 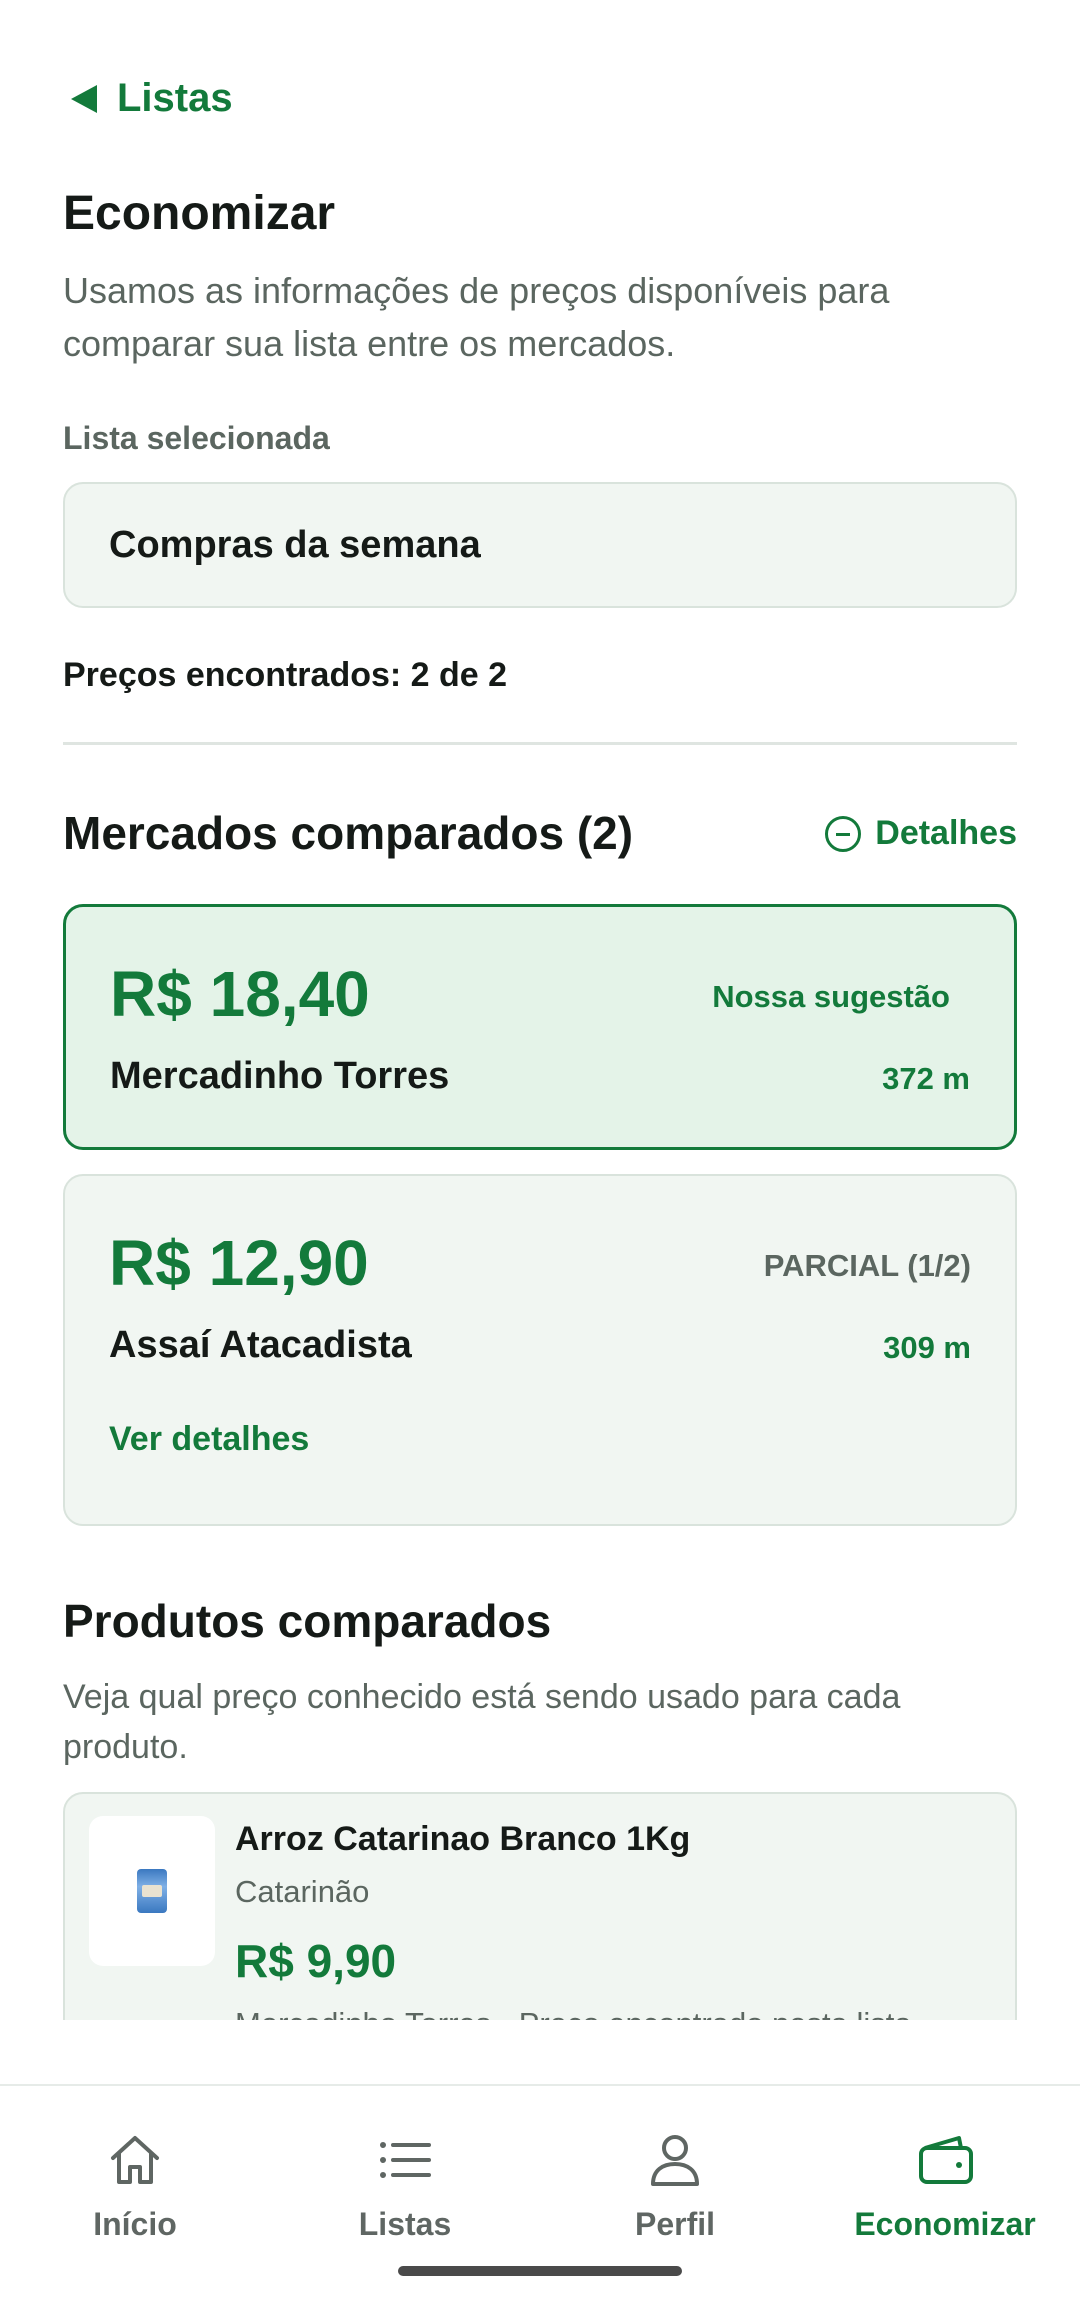 I want to click on partial-badge: PARCIAL (1/2), so click(x=867, y=1265).